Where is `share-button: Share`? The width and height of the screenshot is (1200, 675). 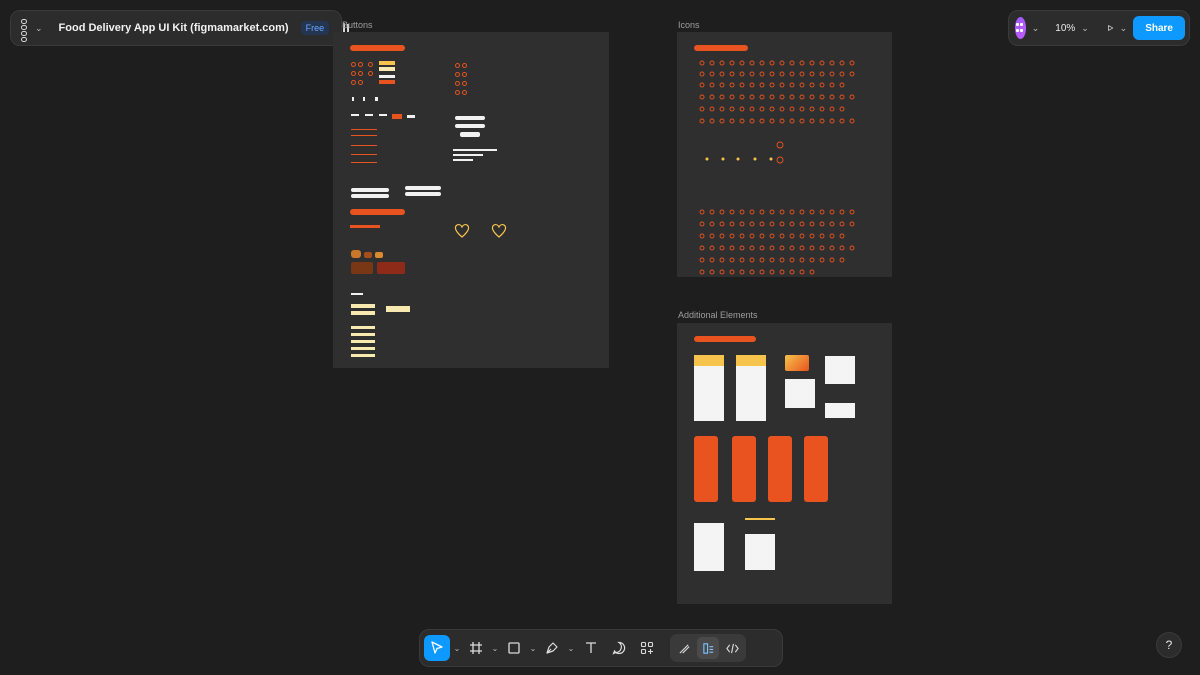
share-button: Share is located at coordinates (1159, 28).